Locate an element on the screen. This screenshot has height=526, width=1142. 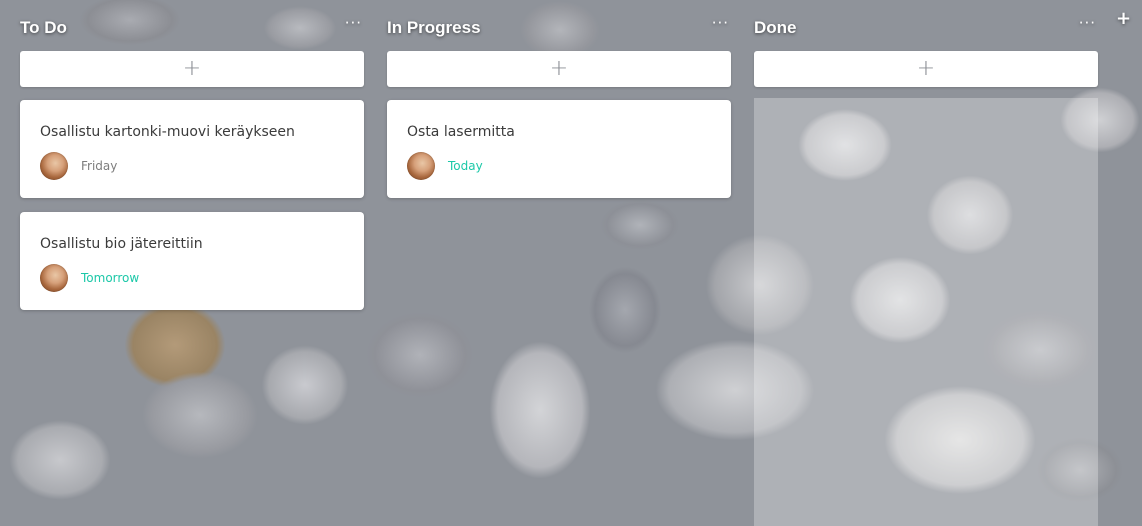
column-title: Done is located at coordinates (775, 27).